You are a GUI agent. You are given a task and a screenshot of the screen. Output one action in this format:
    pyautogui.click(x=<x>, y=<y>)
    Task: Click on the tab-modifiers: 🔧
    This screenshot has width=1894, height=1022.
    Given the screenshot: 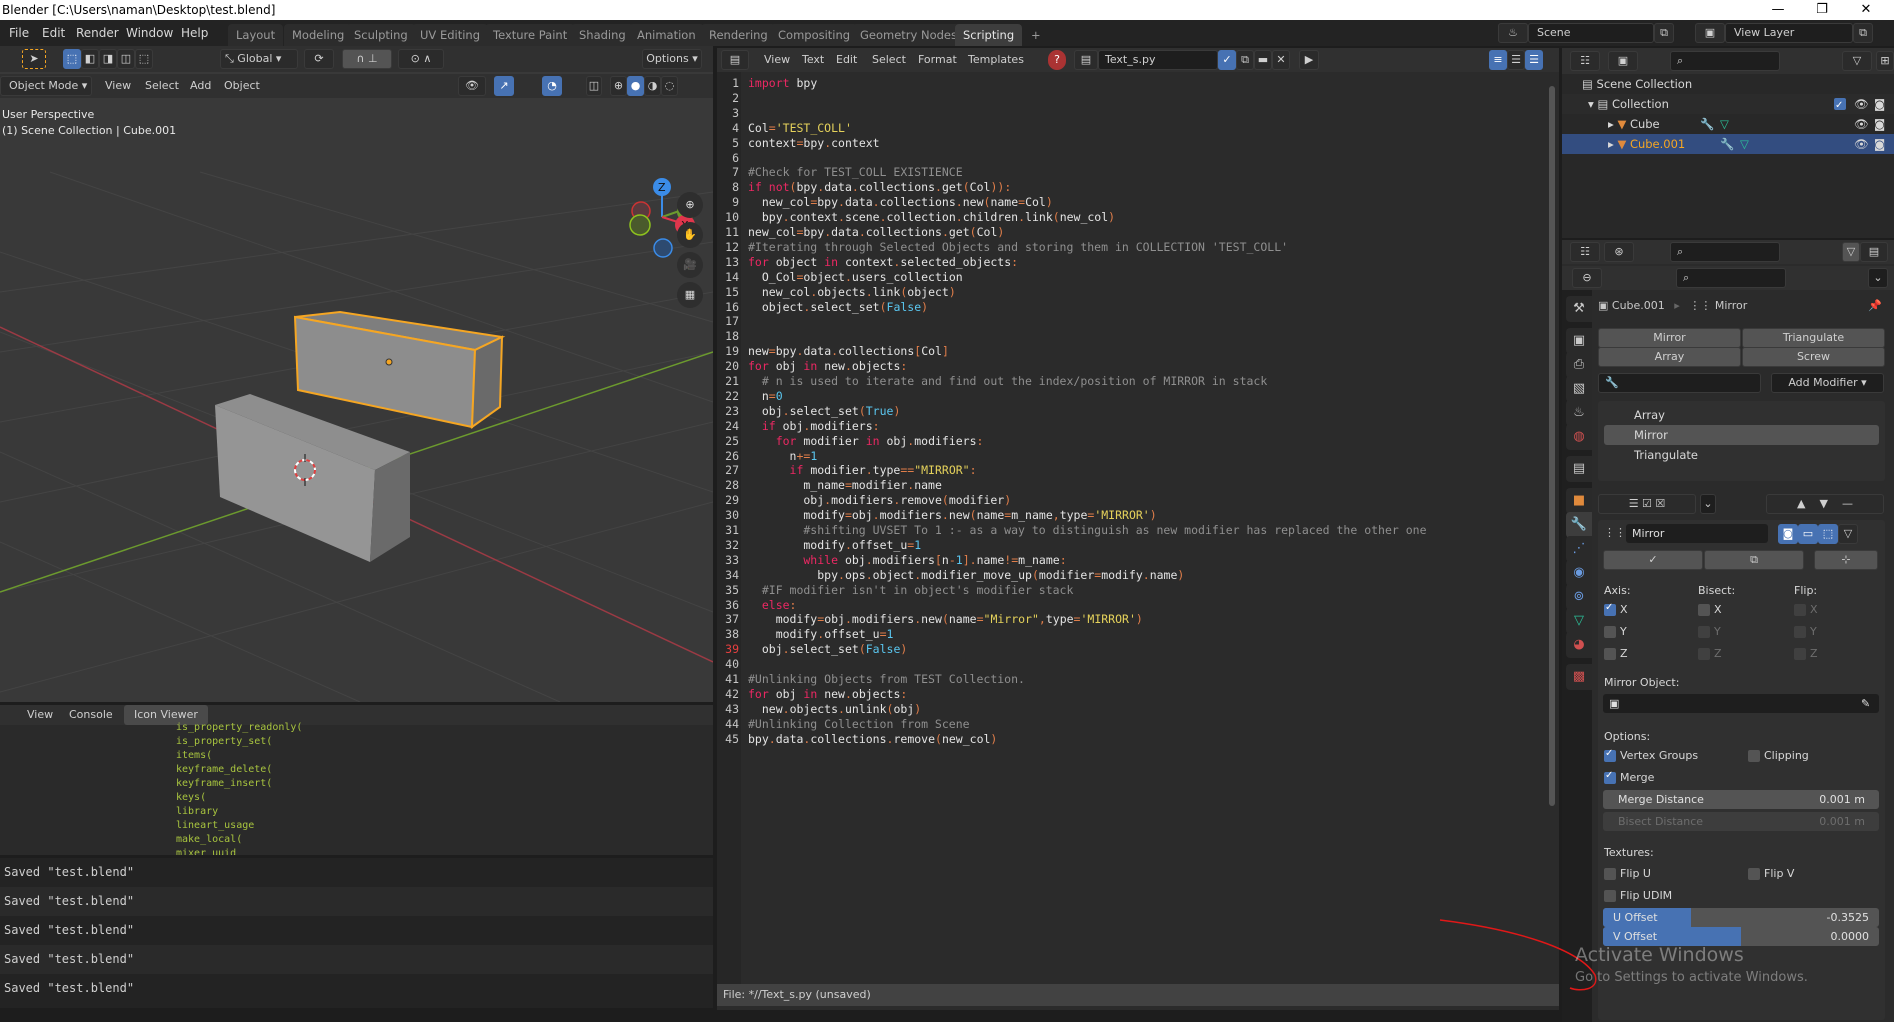 What is the action you would take?
    pyautogui.click(x=1579, y=525)
    